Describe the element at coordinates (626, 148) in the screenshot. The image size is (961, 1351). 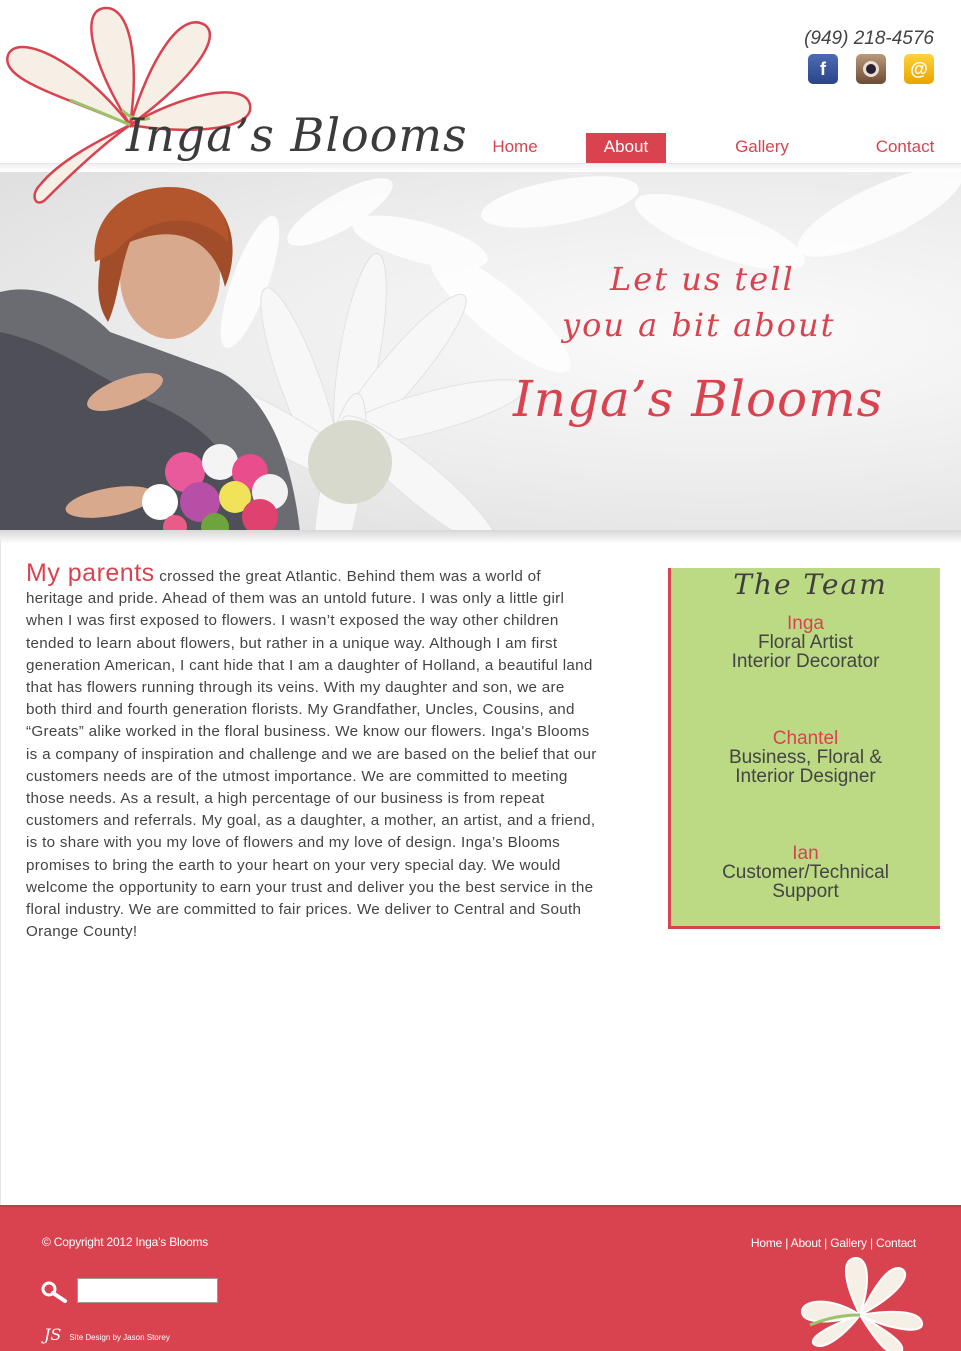
I see `nav-about: About` at that location.